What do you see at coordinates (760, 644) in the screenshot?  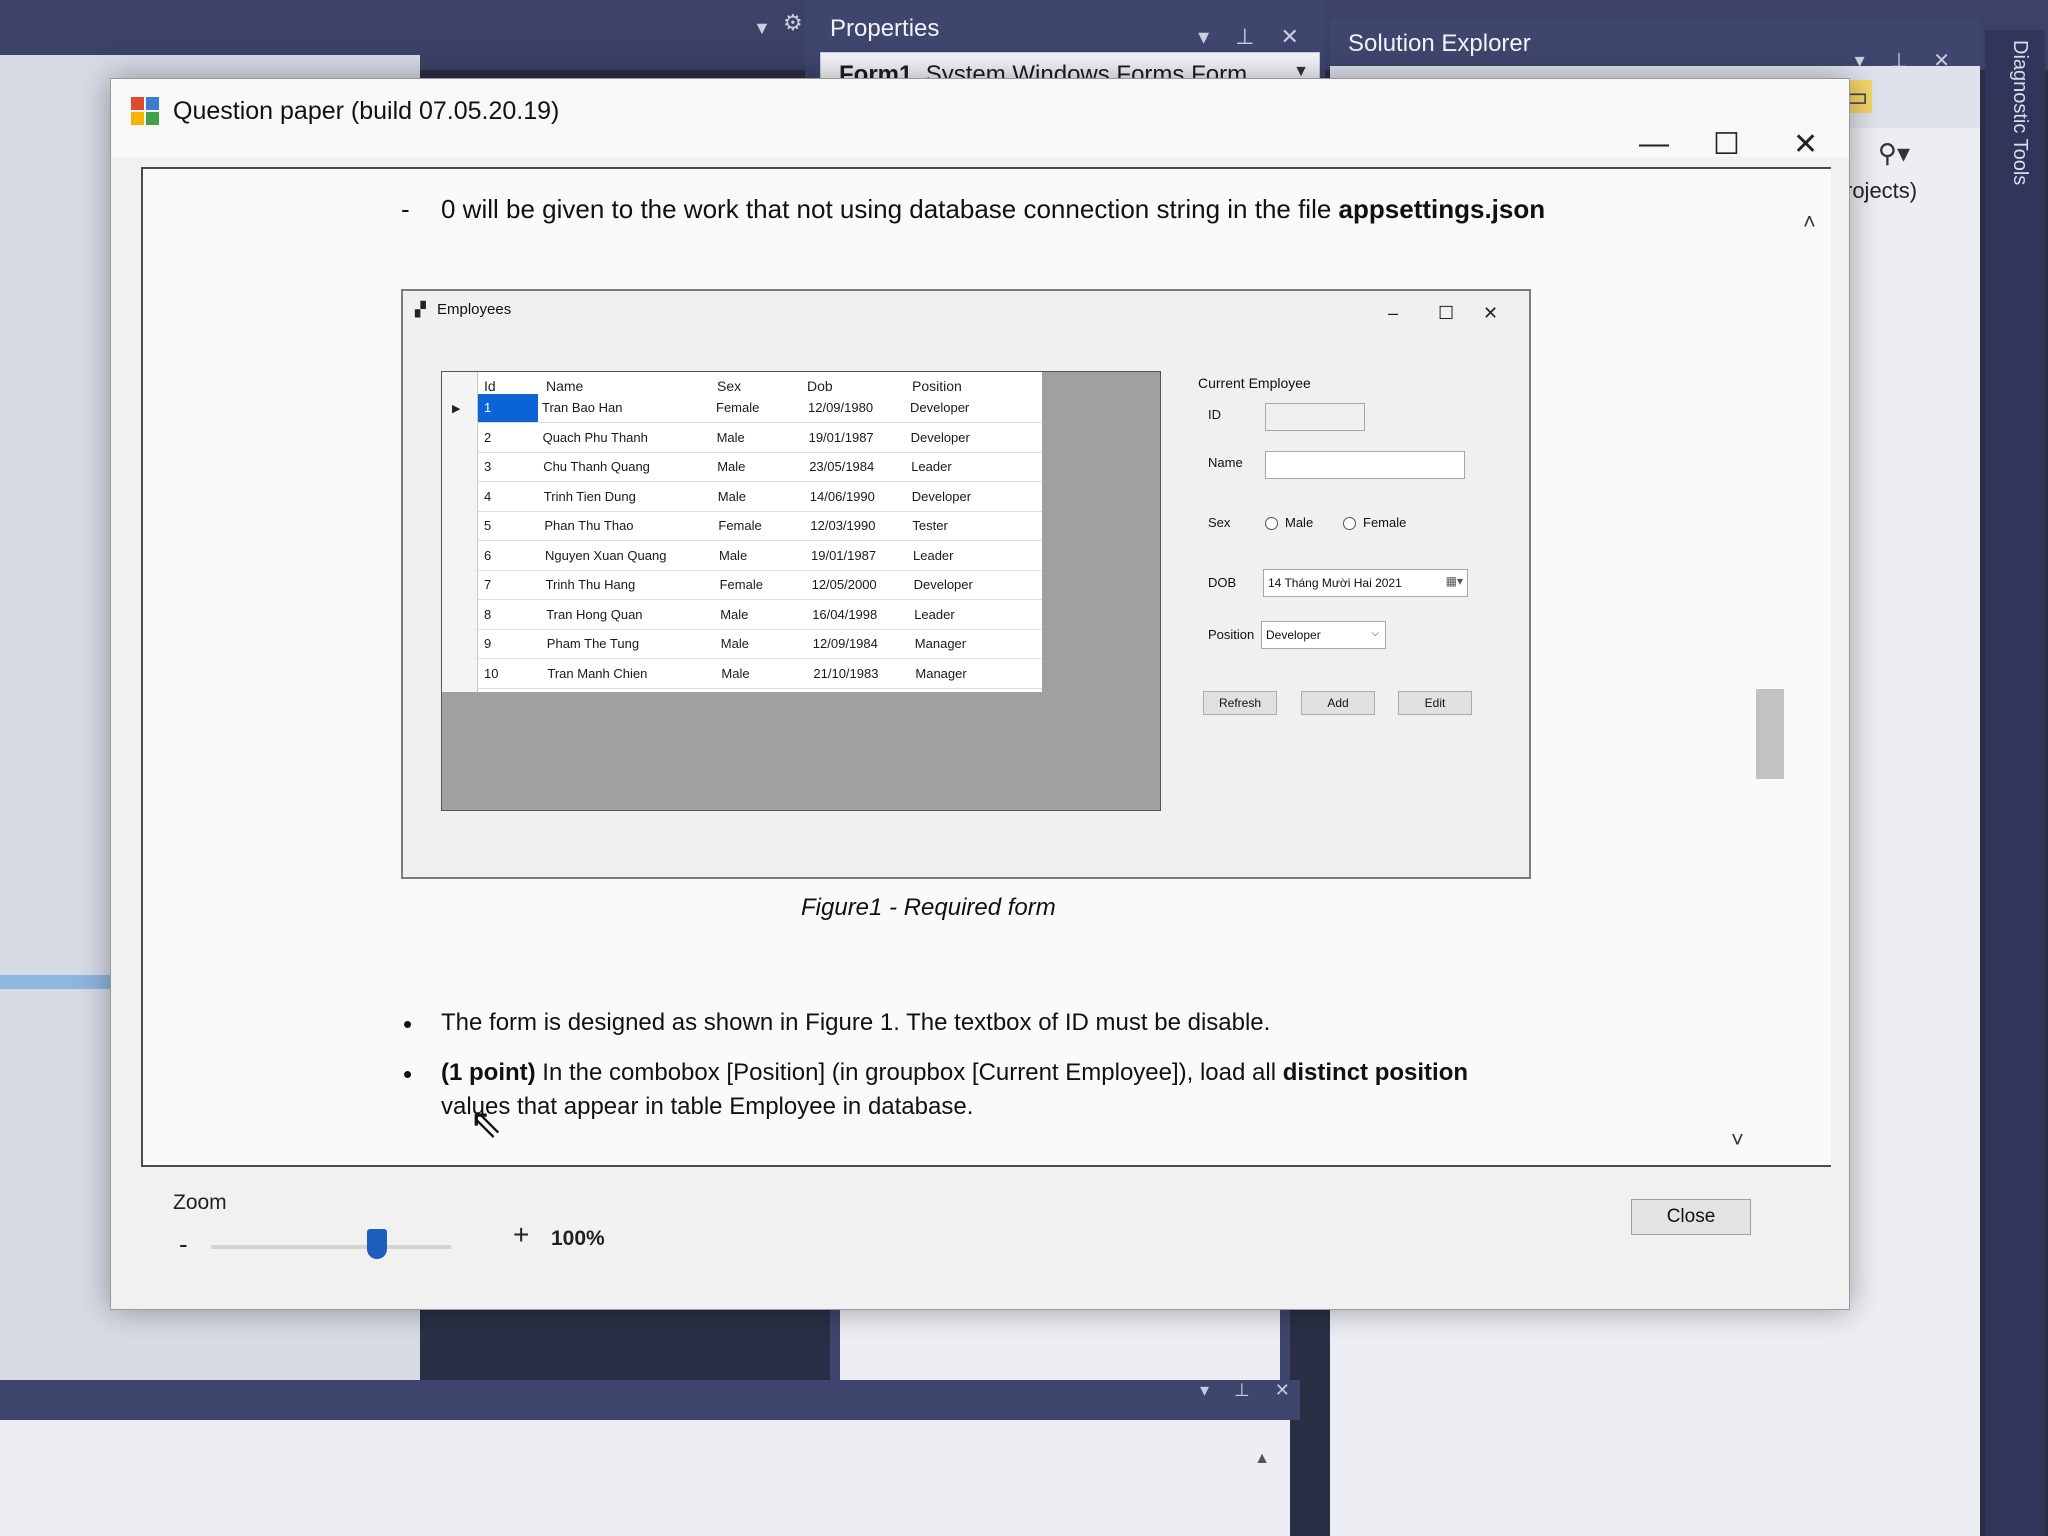 I see `table-row: 9 Pham The Tung Male 12/09/1984 Manager` at bounding box center [760, 644].